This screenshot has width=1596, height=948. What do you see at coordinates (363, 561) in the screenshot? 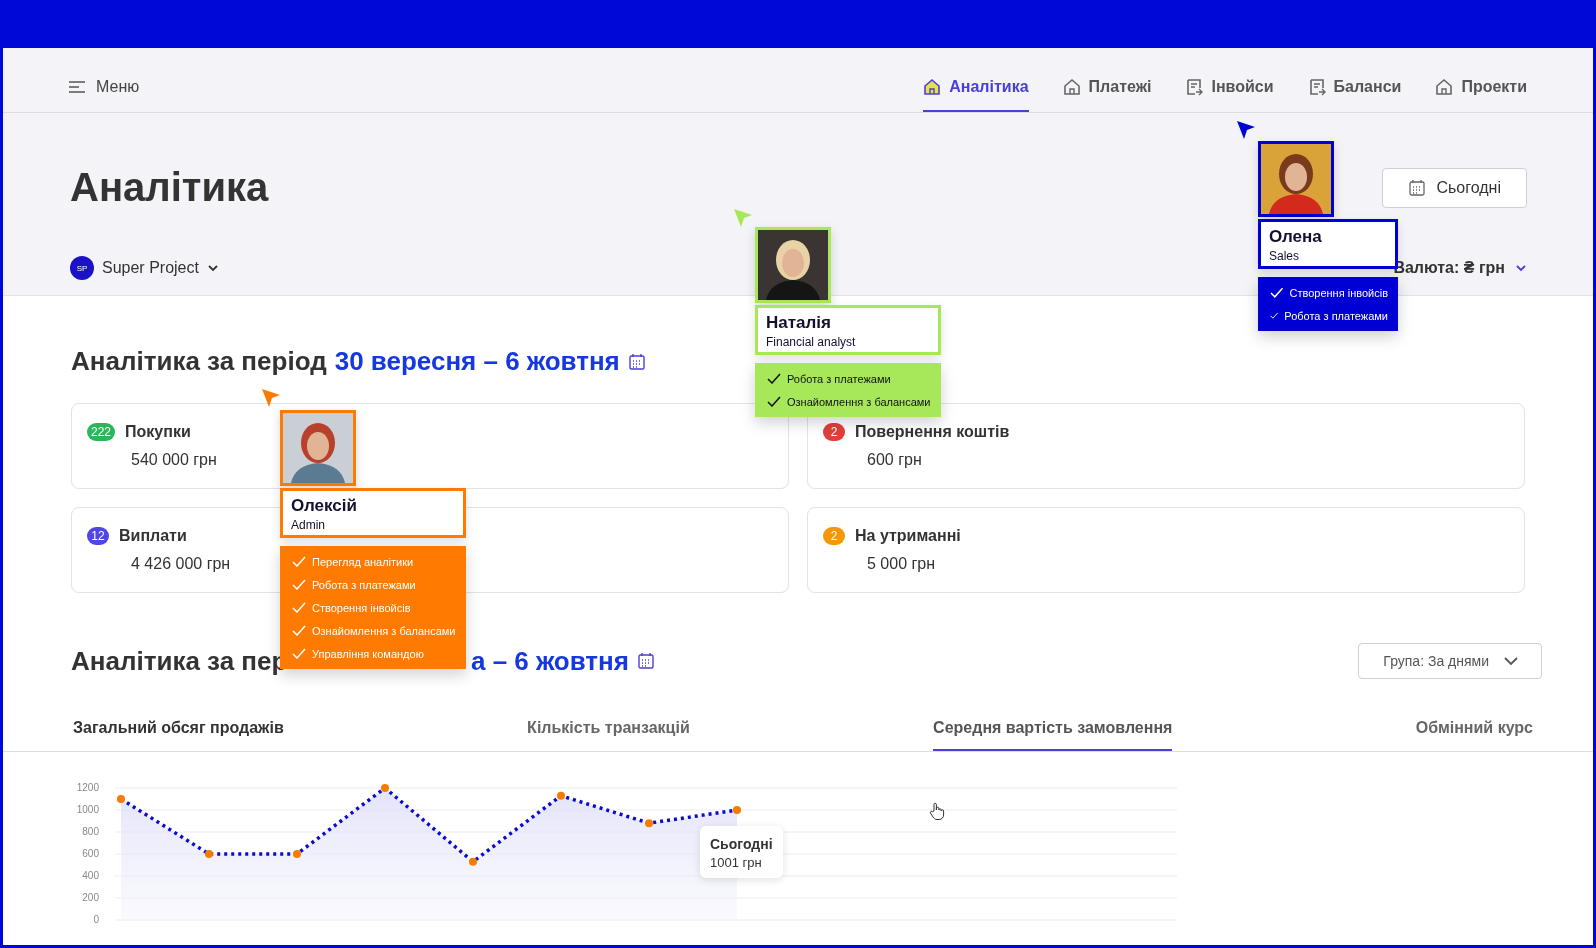
I see `permission-item: Перегляд аналітики` at bounding box center [363, 561].